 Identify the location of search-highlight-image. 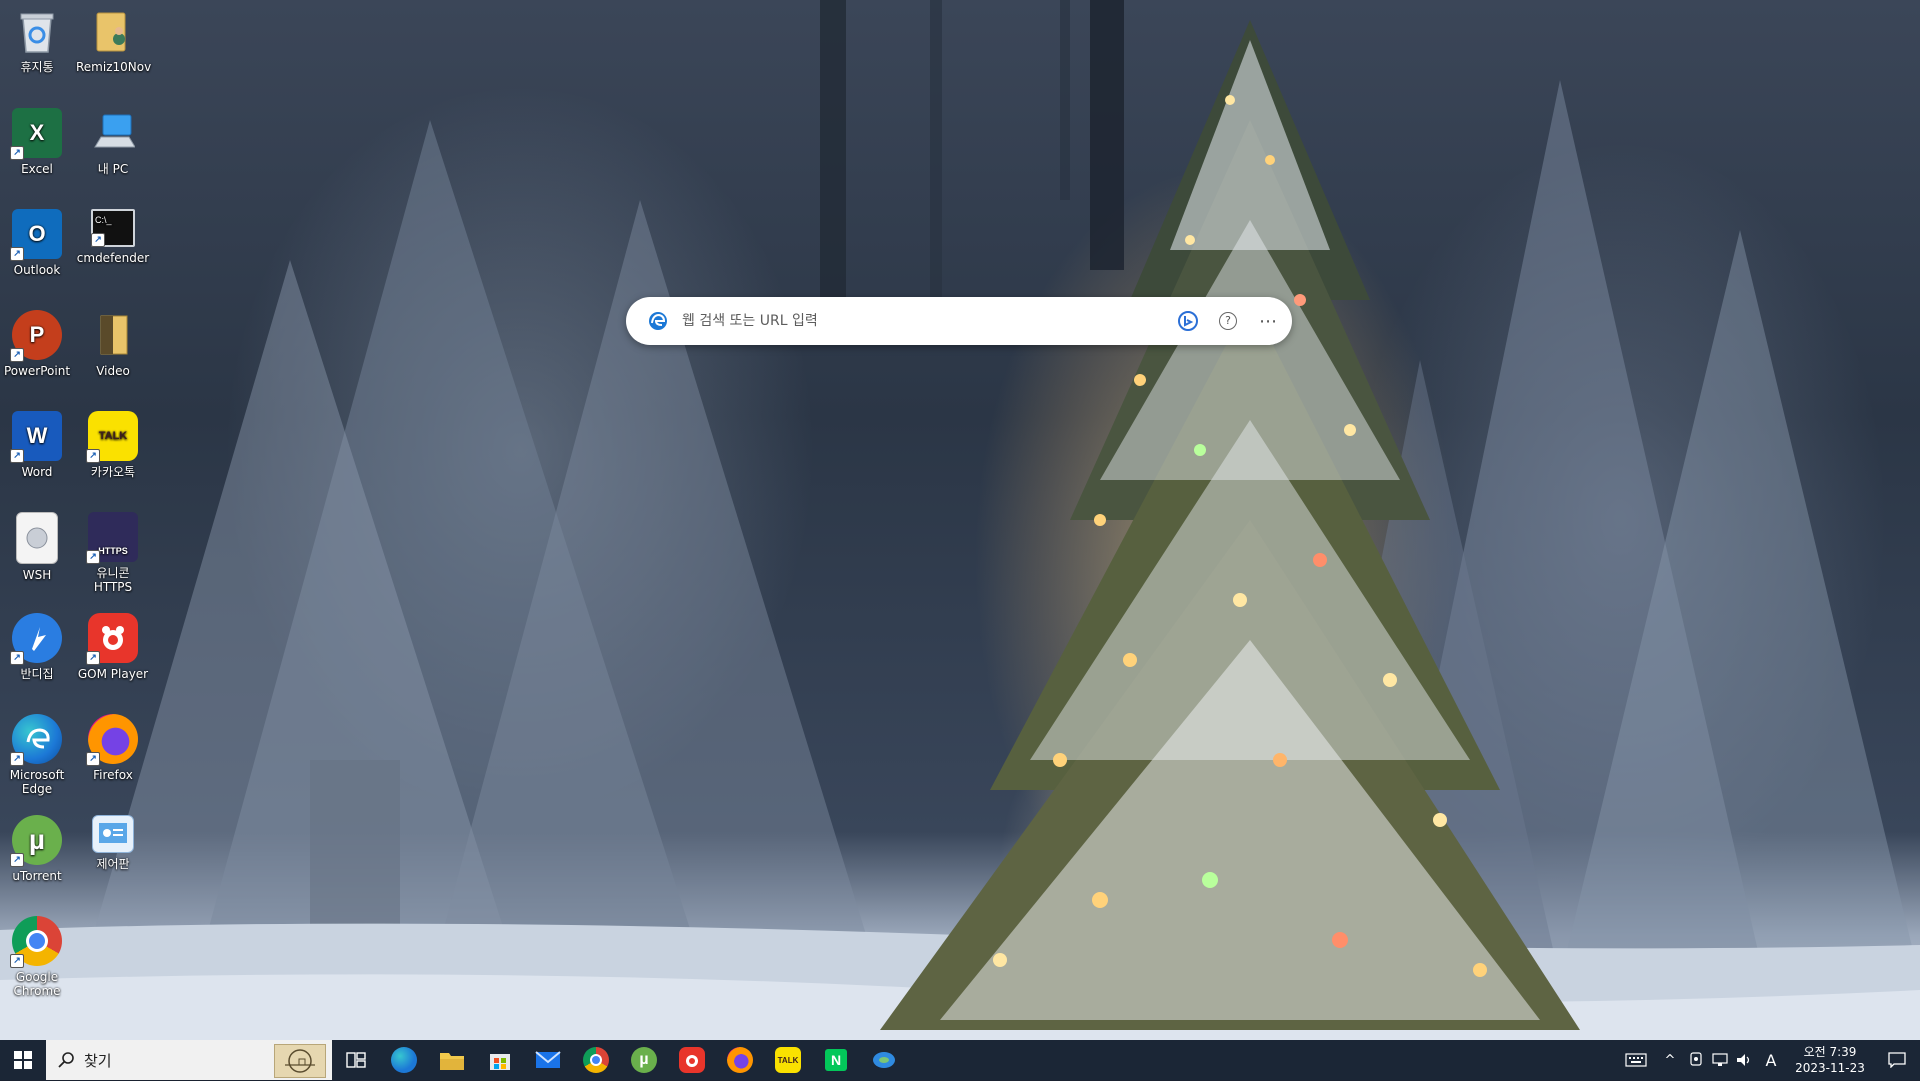
(300, 1061).